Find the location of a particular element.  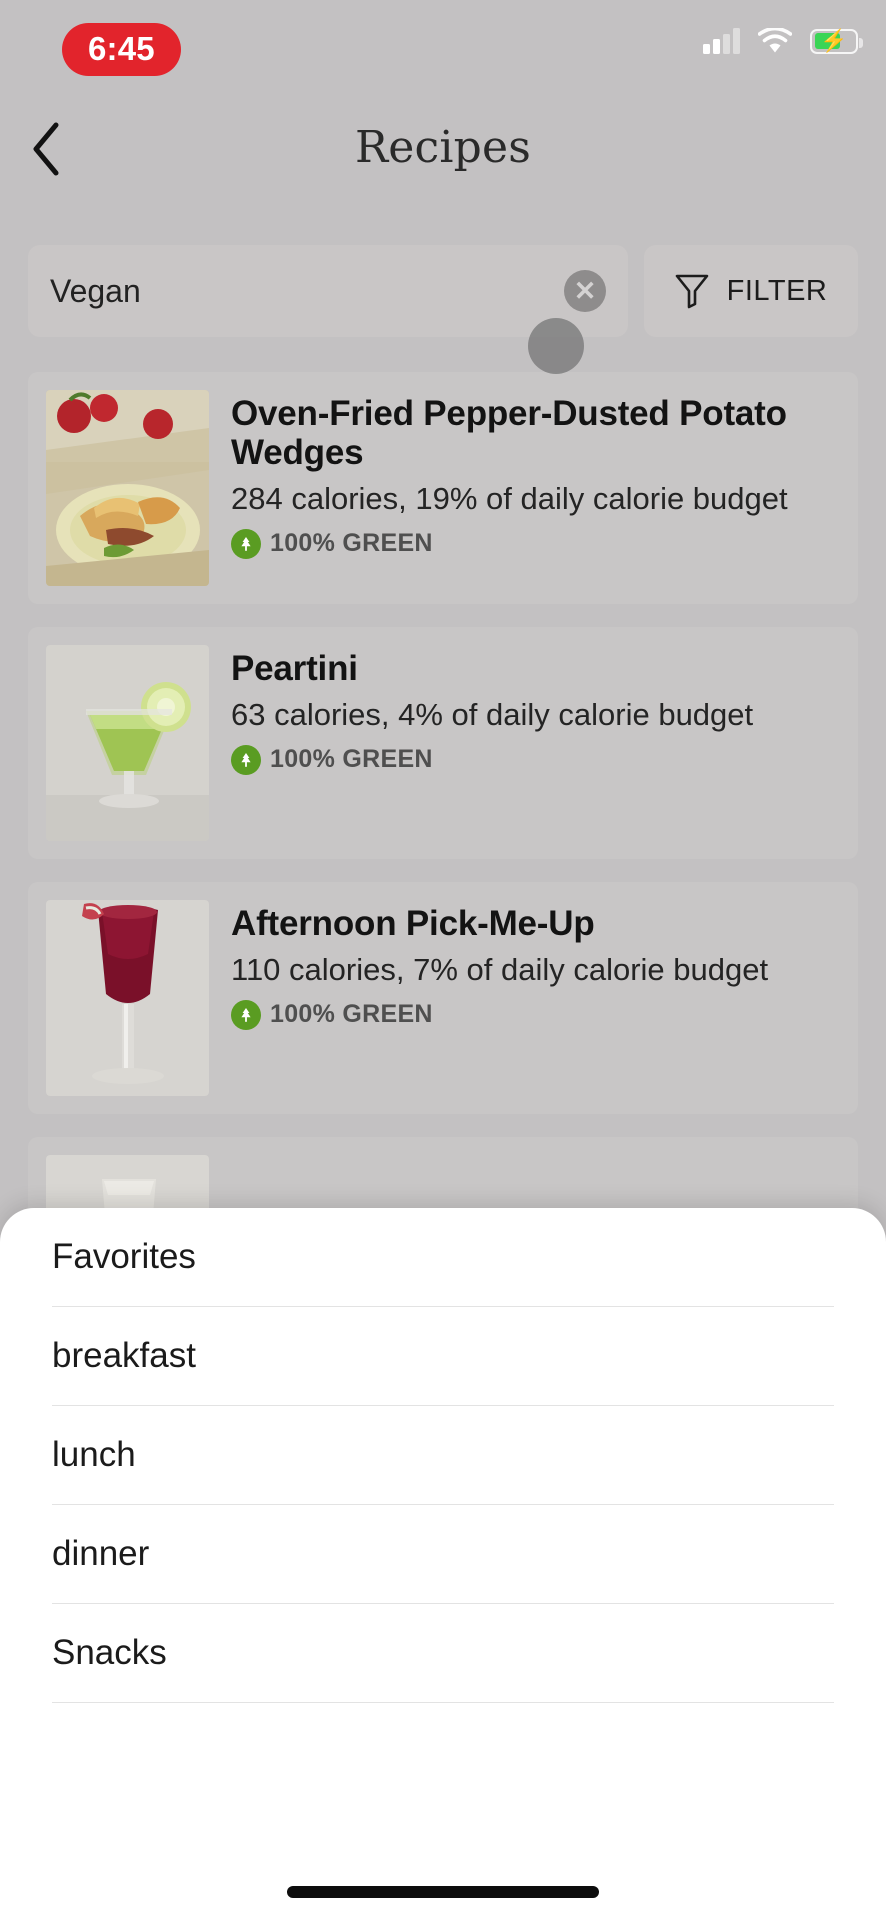

divider is located at coordinates (443, 1702).